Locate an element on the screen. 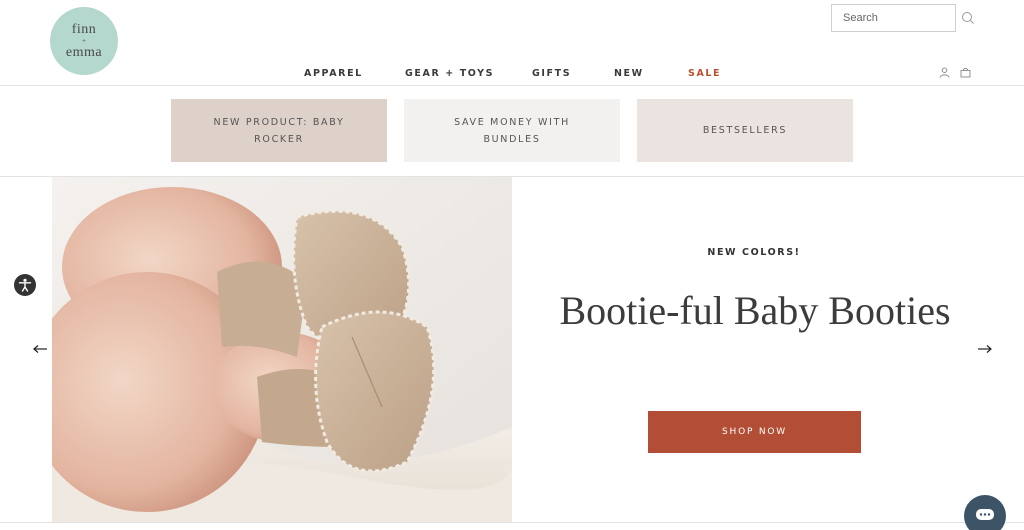 This screenshot has height=530, width=1024. logo-line-1: finn is located at coordinates (84, 29).